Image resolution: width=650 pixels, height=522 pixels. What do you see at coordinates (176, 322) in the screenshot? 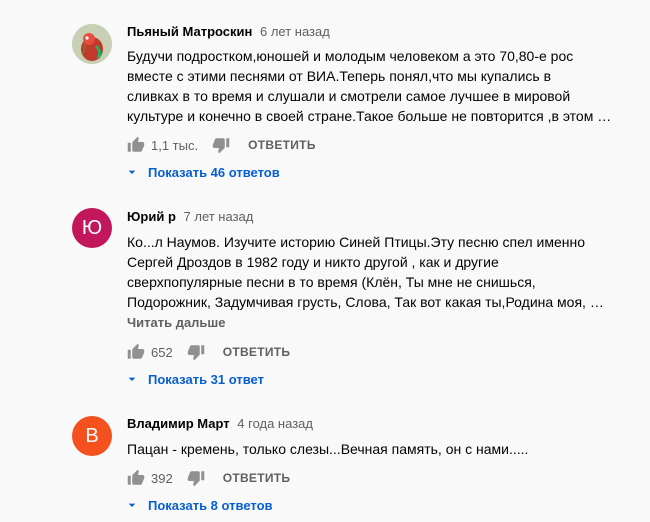
I see `read-more-button: Читать дальше` at bounding box center [176, 322].